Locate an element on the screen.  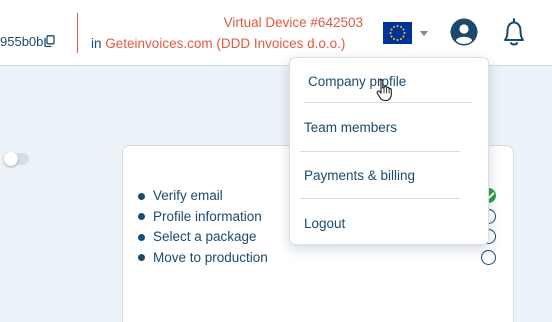
copy-icon is located at coordinates (50, 42).